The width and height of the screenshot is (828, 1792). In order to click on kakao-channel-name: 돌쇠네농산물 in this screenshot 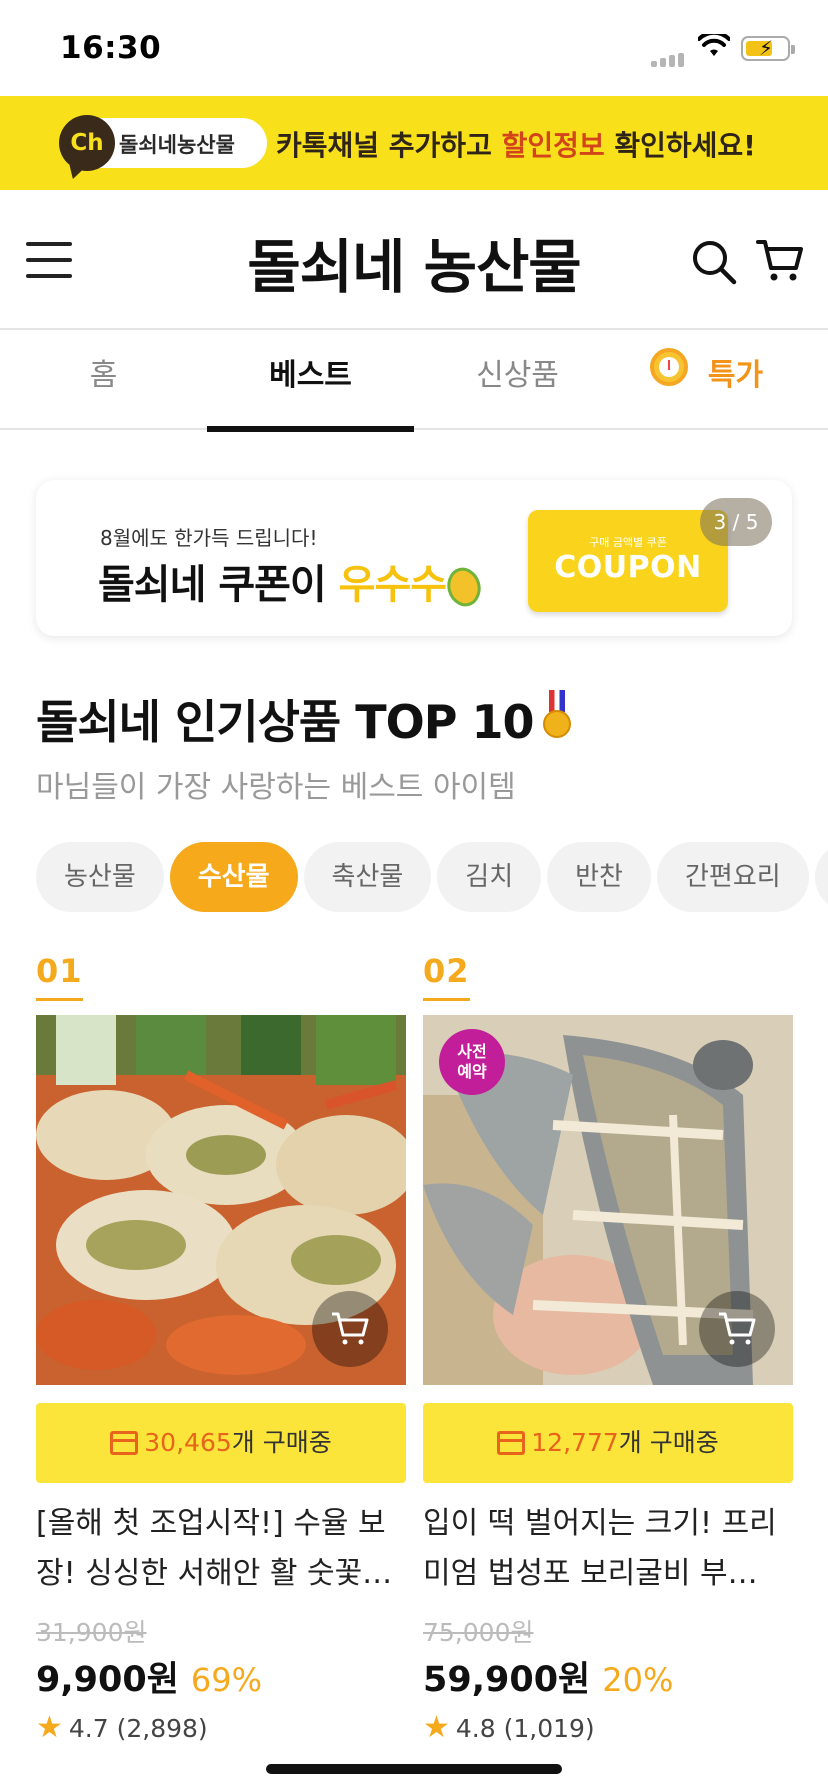, I will do `click(177, 145)`.